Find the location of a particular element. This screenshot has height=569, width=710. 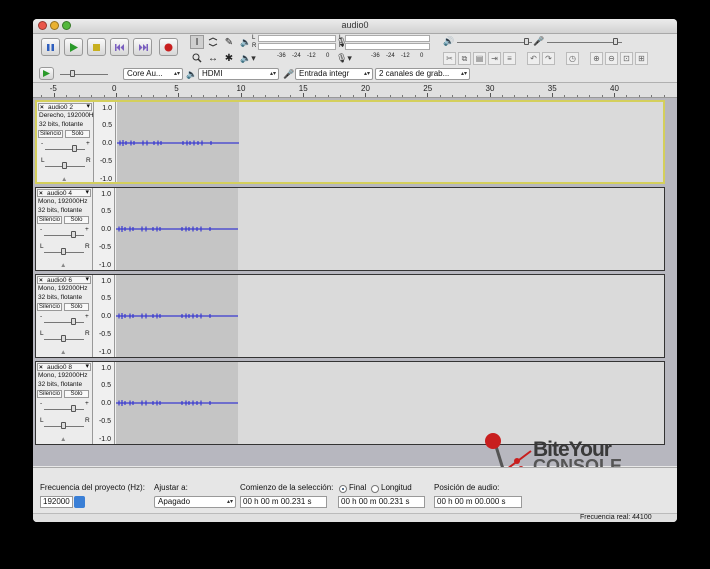

timeshift-tool-icon: ↔ is located at coordinates (213, 58).